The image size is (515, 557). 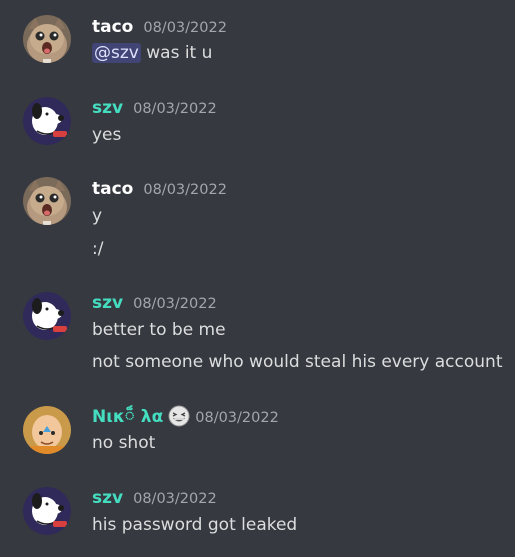 I want to click on message-text: his password got leaked, so click(x=195, y=525).